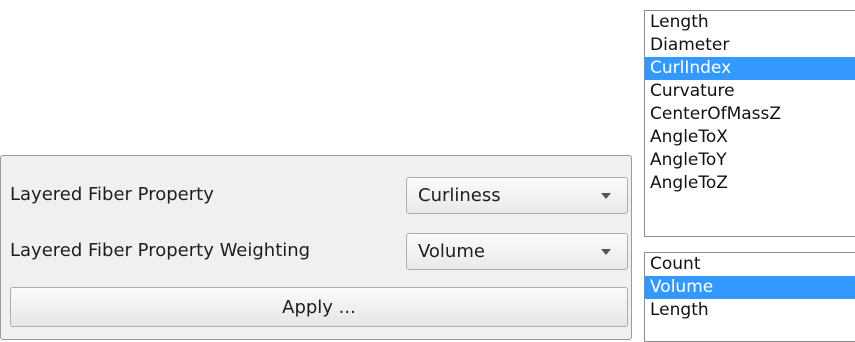 The height and width of the screenshot is (342, 855). What do you see at coordinates (750, 114) in the screenshot?
I see `list-item: CenterOfMassZ` at bounding box center [750, 114].